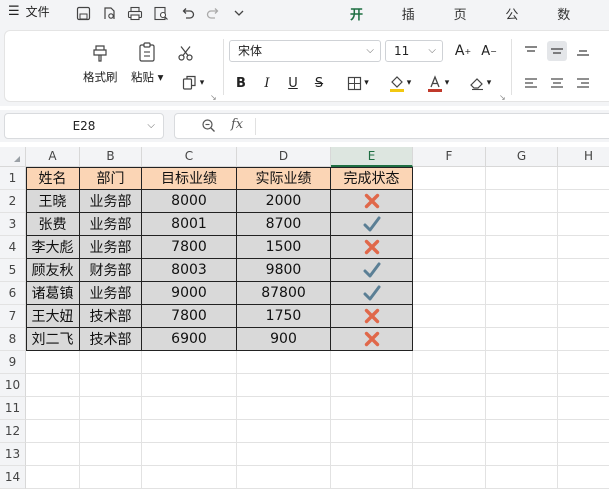 This screenshot has height=489, width=609. Describe the element at coordinates (267, 83) in the screenshot. I see `italic-button: I` at that location.